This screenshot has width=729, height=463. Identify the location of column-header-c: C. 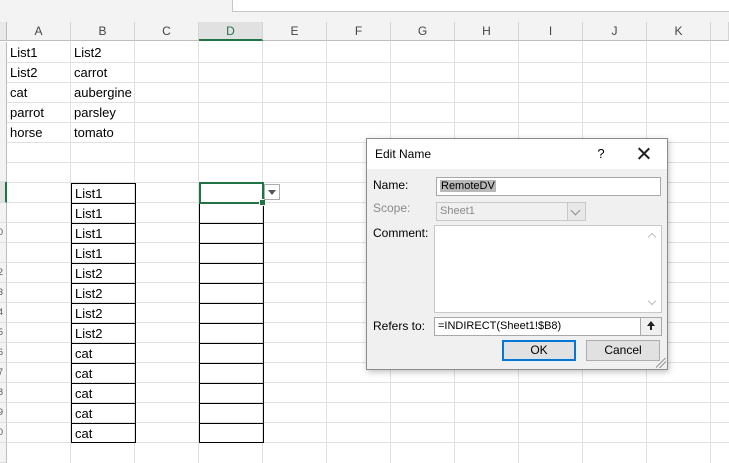
(167, 31).